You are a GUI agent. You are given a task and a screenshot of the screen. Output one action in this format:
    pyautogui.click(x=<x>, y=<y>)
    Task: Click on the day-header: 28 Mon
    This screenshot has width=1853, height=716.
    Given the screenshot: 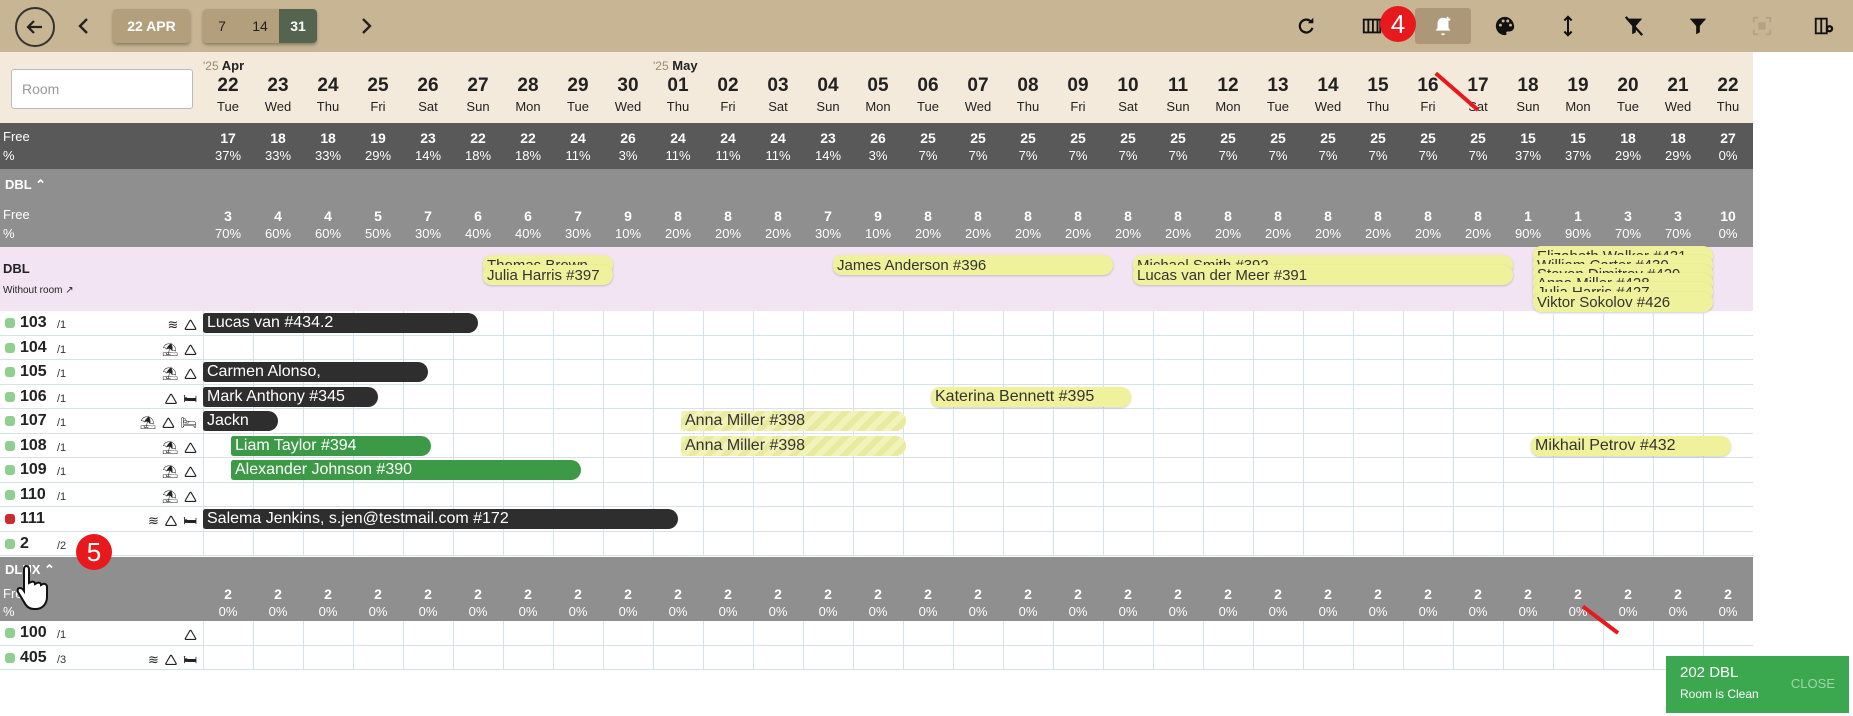 What is the action you would take?
    pyautogui.click(x=528, y=87)
    